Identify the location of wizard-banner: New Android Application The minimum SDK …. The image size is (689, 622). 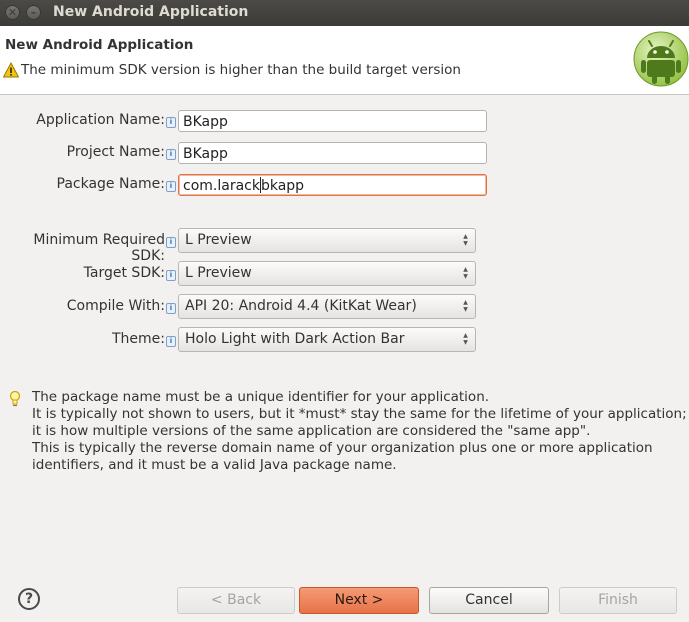
(344, 60).